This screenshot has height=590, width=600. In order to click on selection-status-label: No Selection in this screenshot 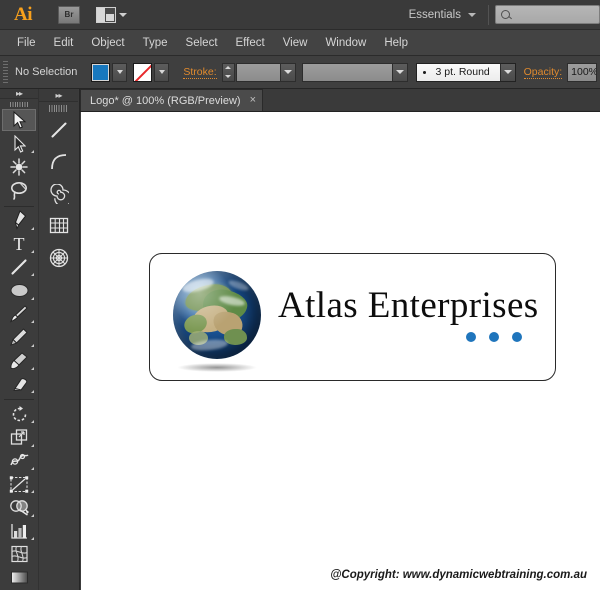, I will do `click(46, 72)`.